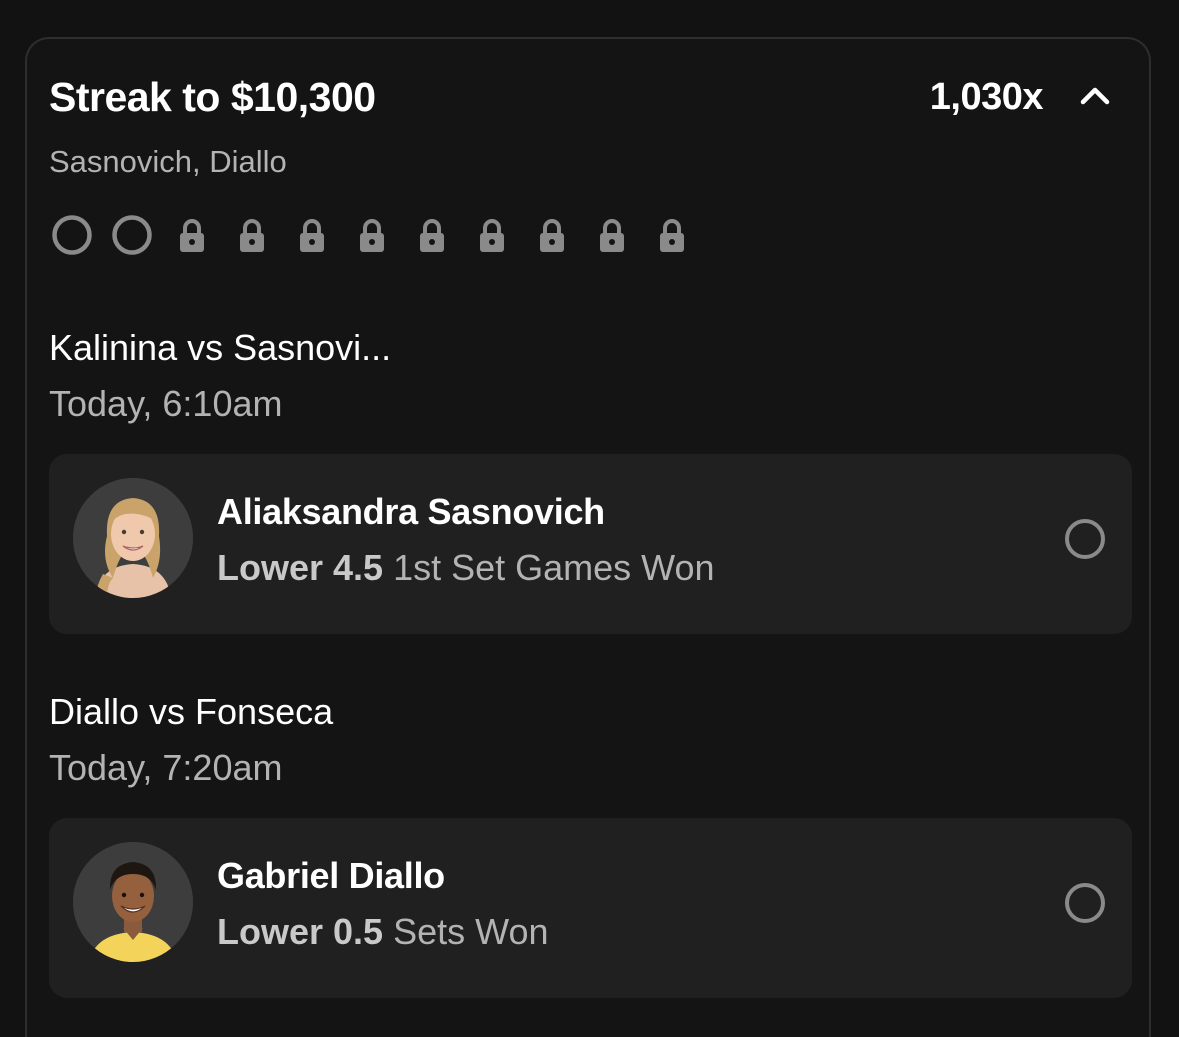 The image size is (1179, 1037). I want to click on chevron-up-icon, so click(1095, 96).